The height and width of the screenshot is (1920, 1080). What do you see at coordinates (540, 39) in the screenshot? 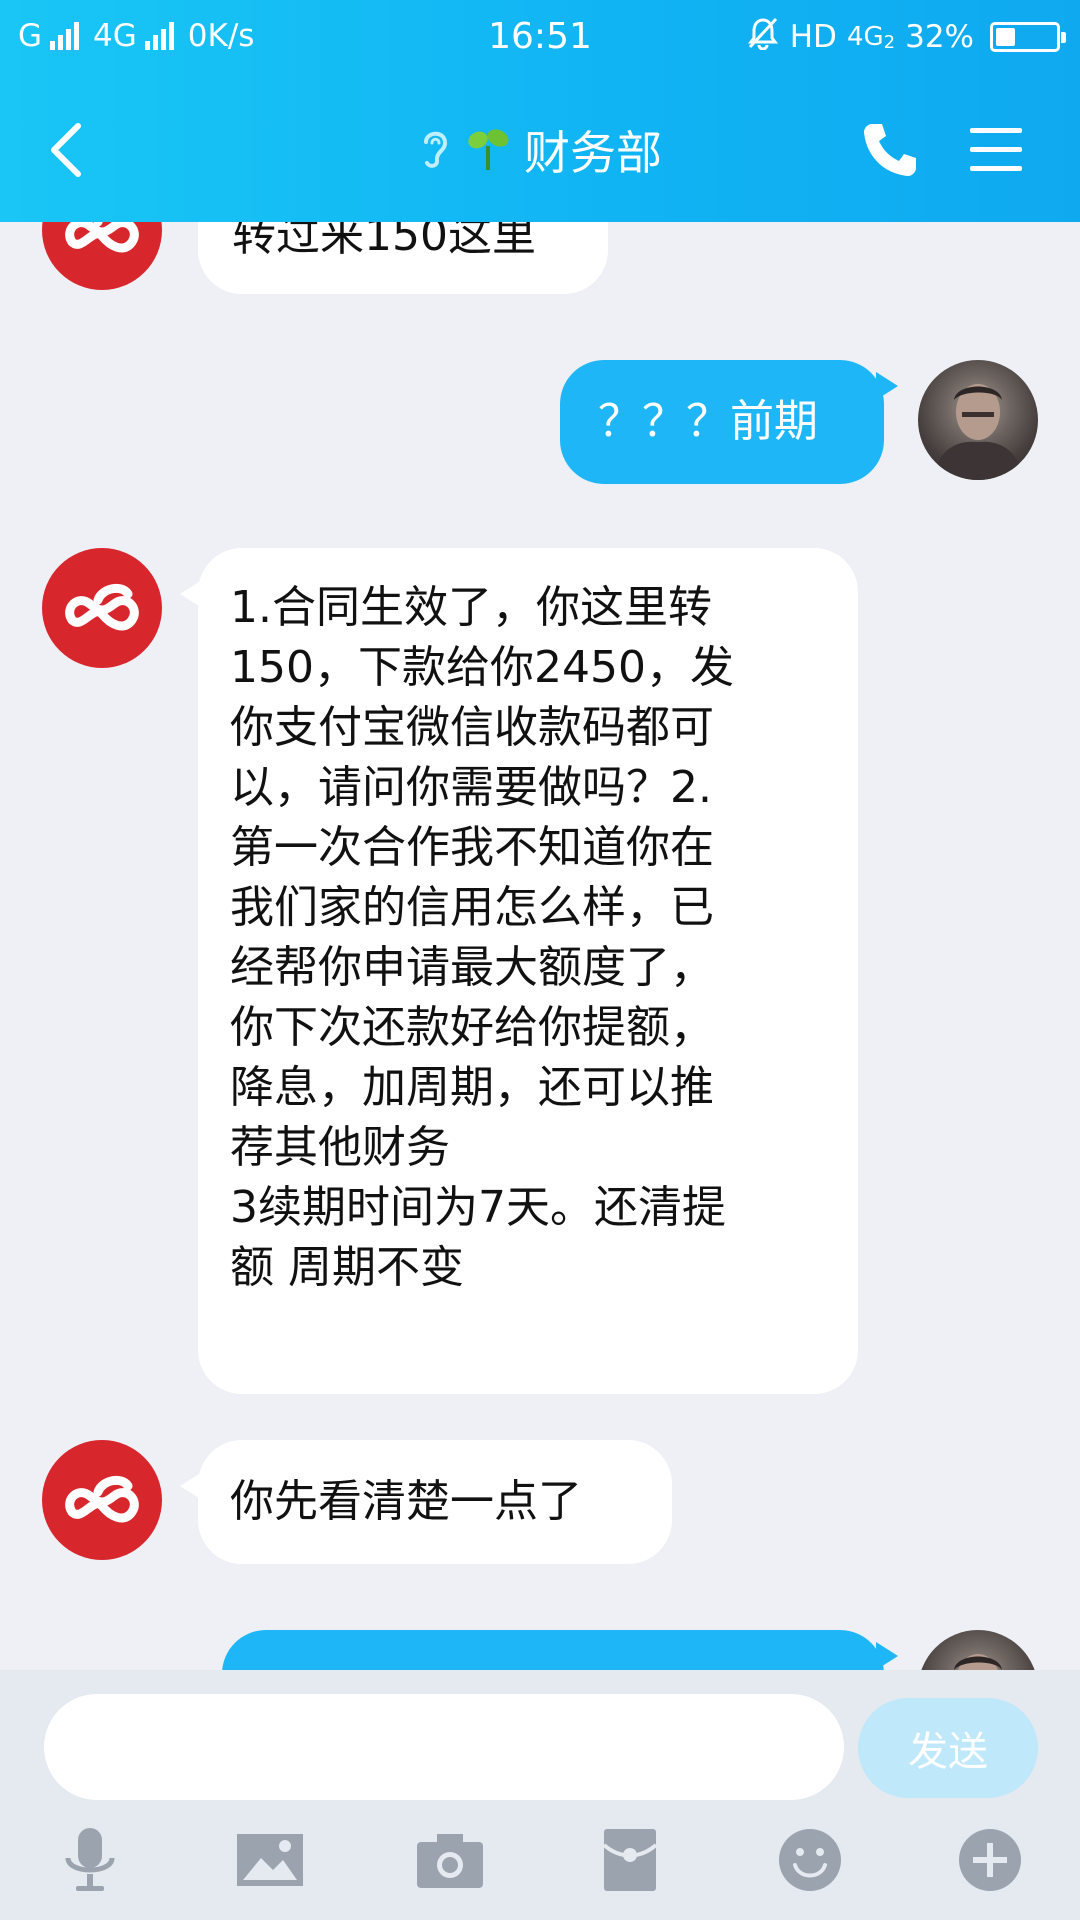
I see `status-bar: G 4G 0K/s 16:51 HD 4G 2 32%` at bounding box center [540, 39].